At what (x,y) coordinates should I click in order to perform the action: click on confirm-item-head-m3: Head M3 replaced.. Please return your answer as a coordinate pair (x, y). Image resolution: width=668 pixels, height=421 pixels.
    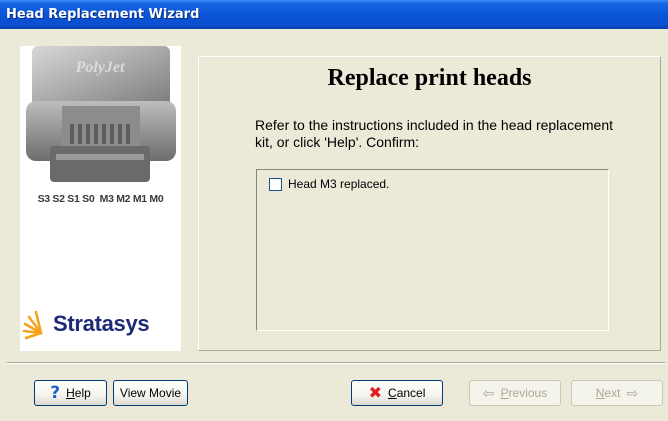
    Looking at the image, I should click on (329, 184).